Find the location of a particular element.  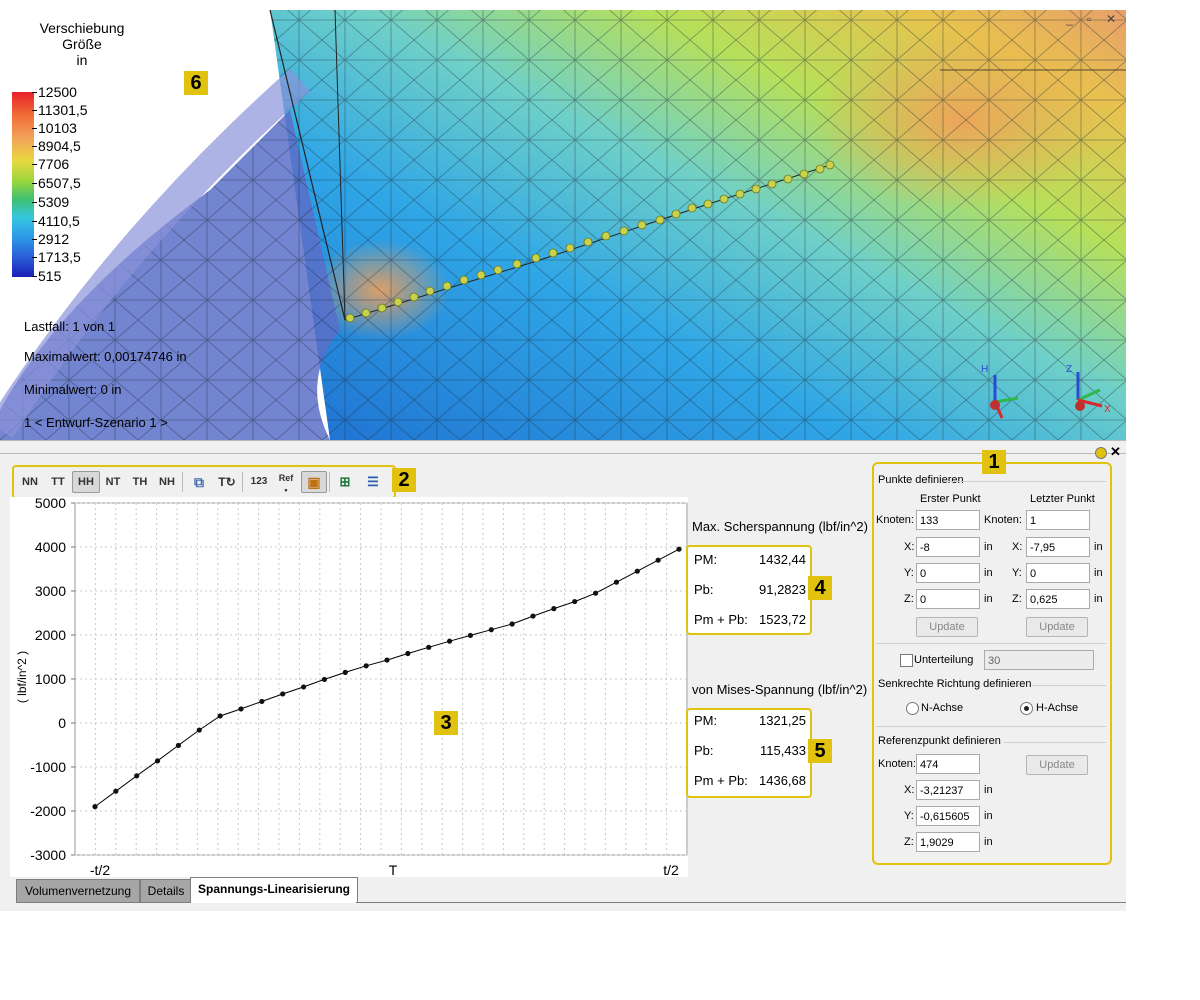

z-label: Z: is located at coordinates (909, 599).